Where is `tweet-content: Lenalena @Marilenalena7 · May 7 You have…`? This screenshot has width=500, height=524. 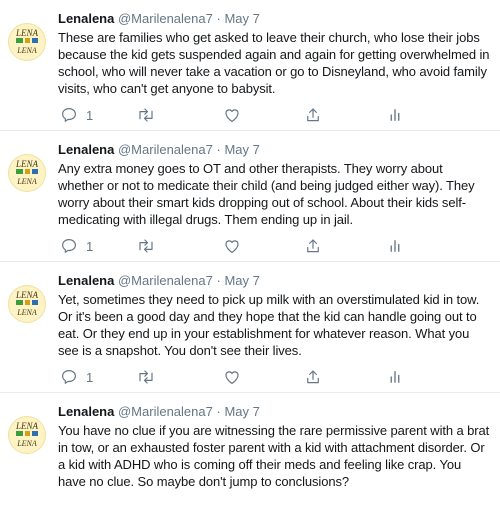
tweet-content: Lenalena @Marilenalena7 · May 7 You have… is located at coordinates (274, 447).